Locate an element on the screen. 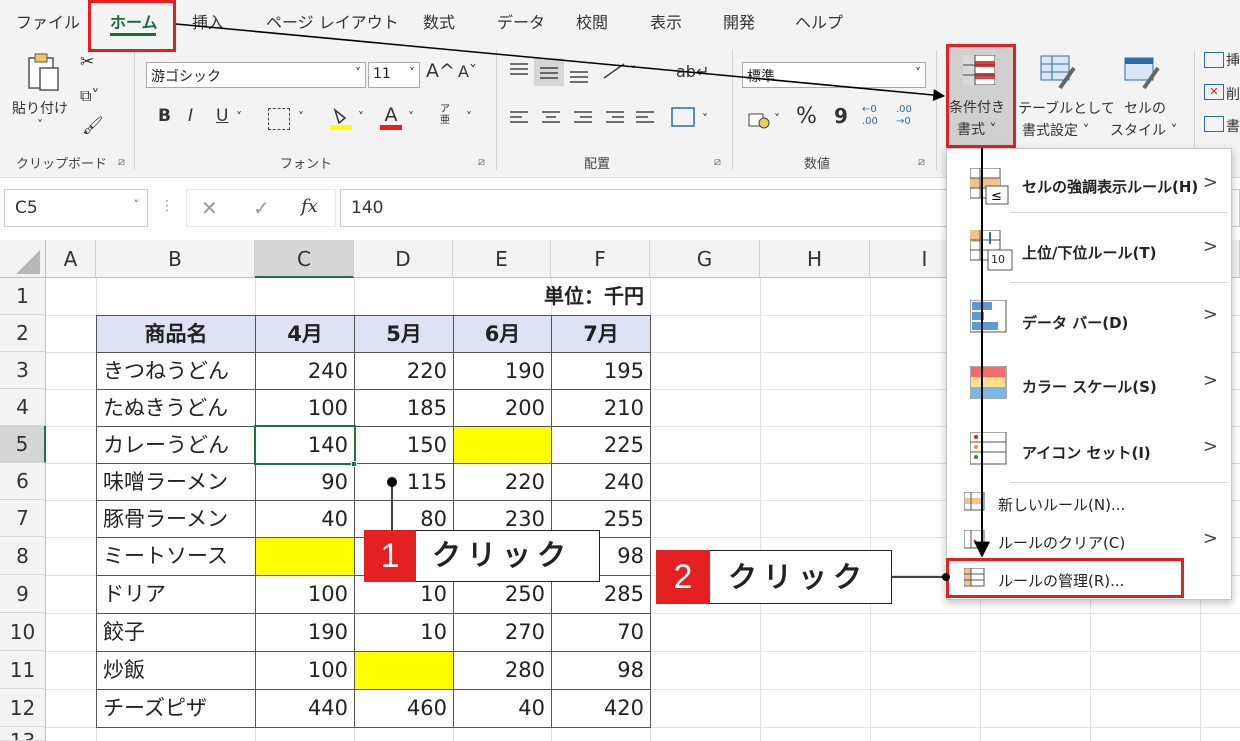 Image resolution: width=1240 pixels, height=741 pixels. number-launcher-icon: ⧄ is located at coordinates (921, 162).